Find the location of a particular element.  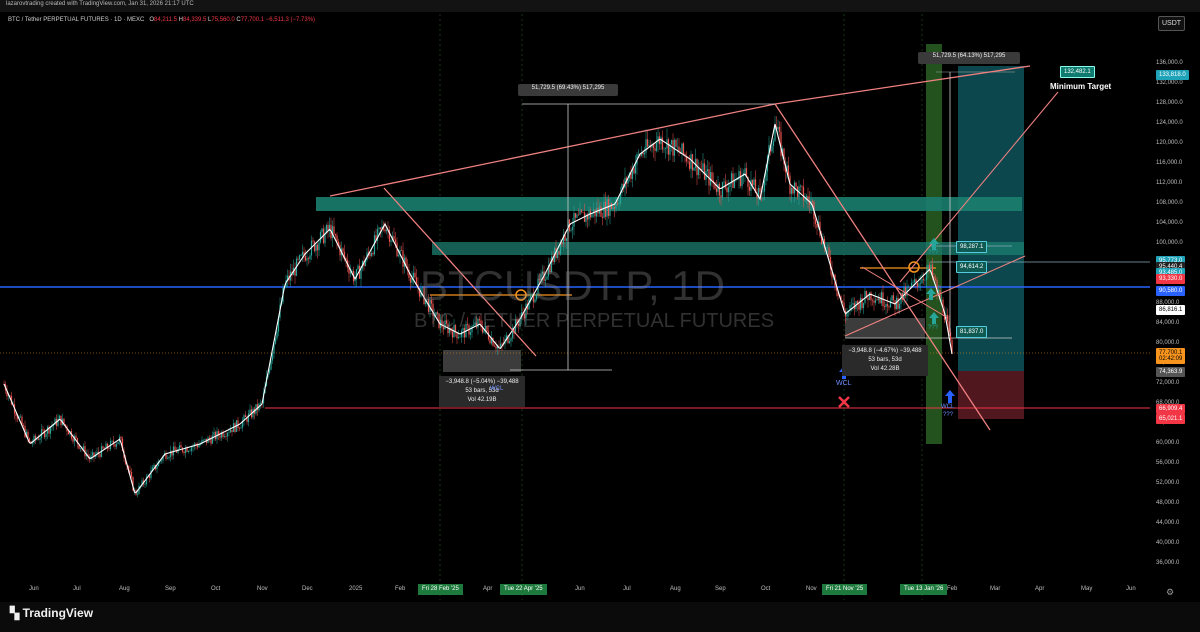

wcl-label-third: WCL is located at coordinates (948, 407).